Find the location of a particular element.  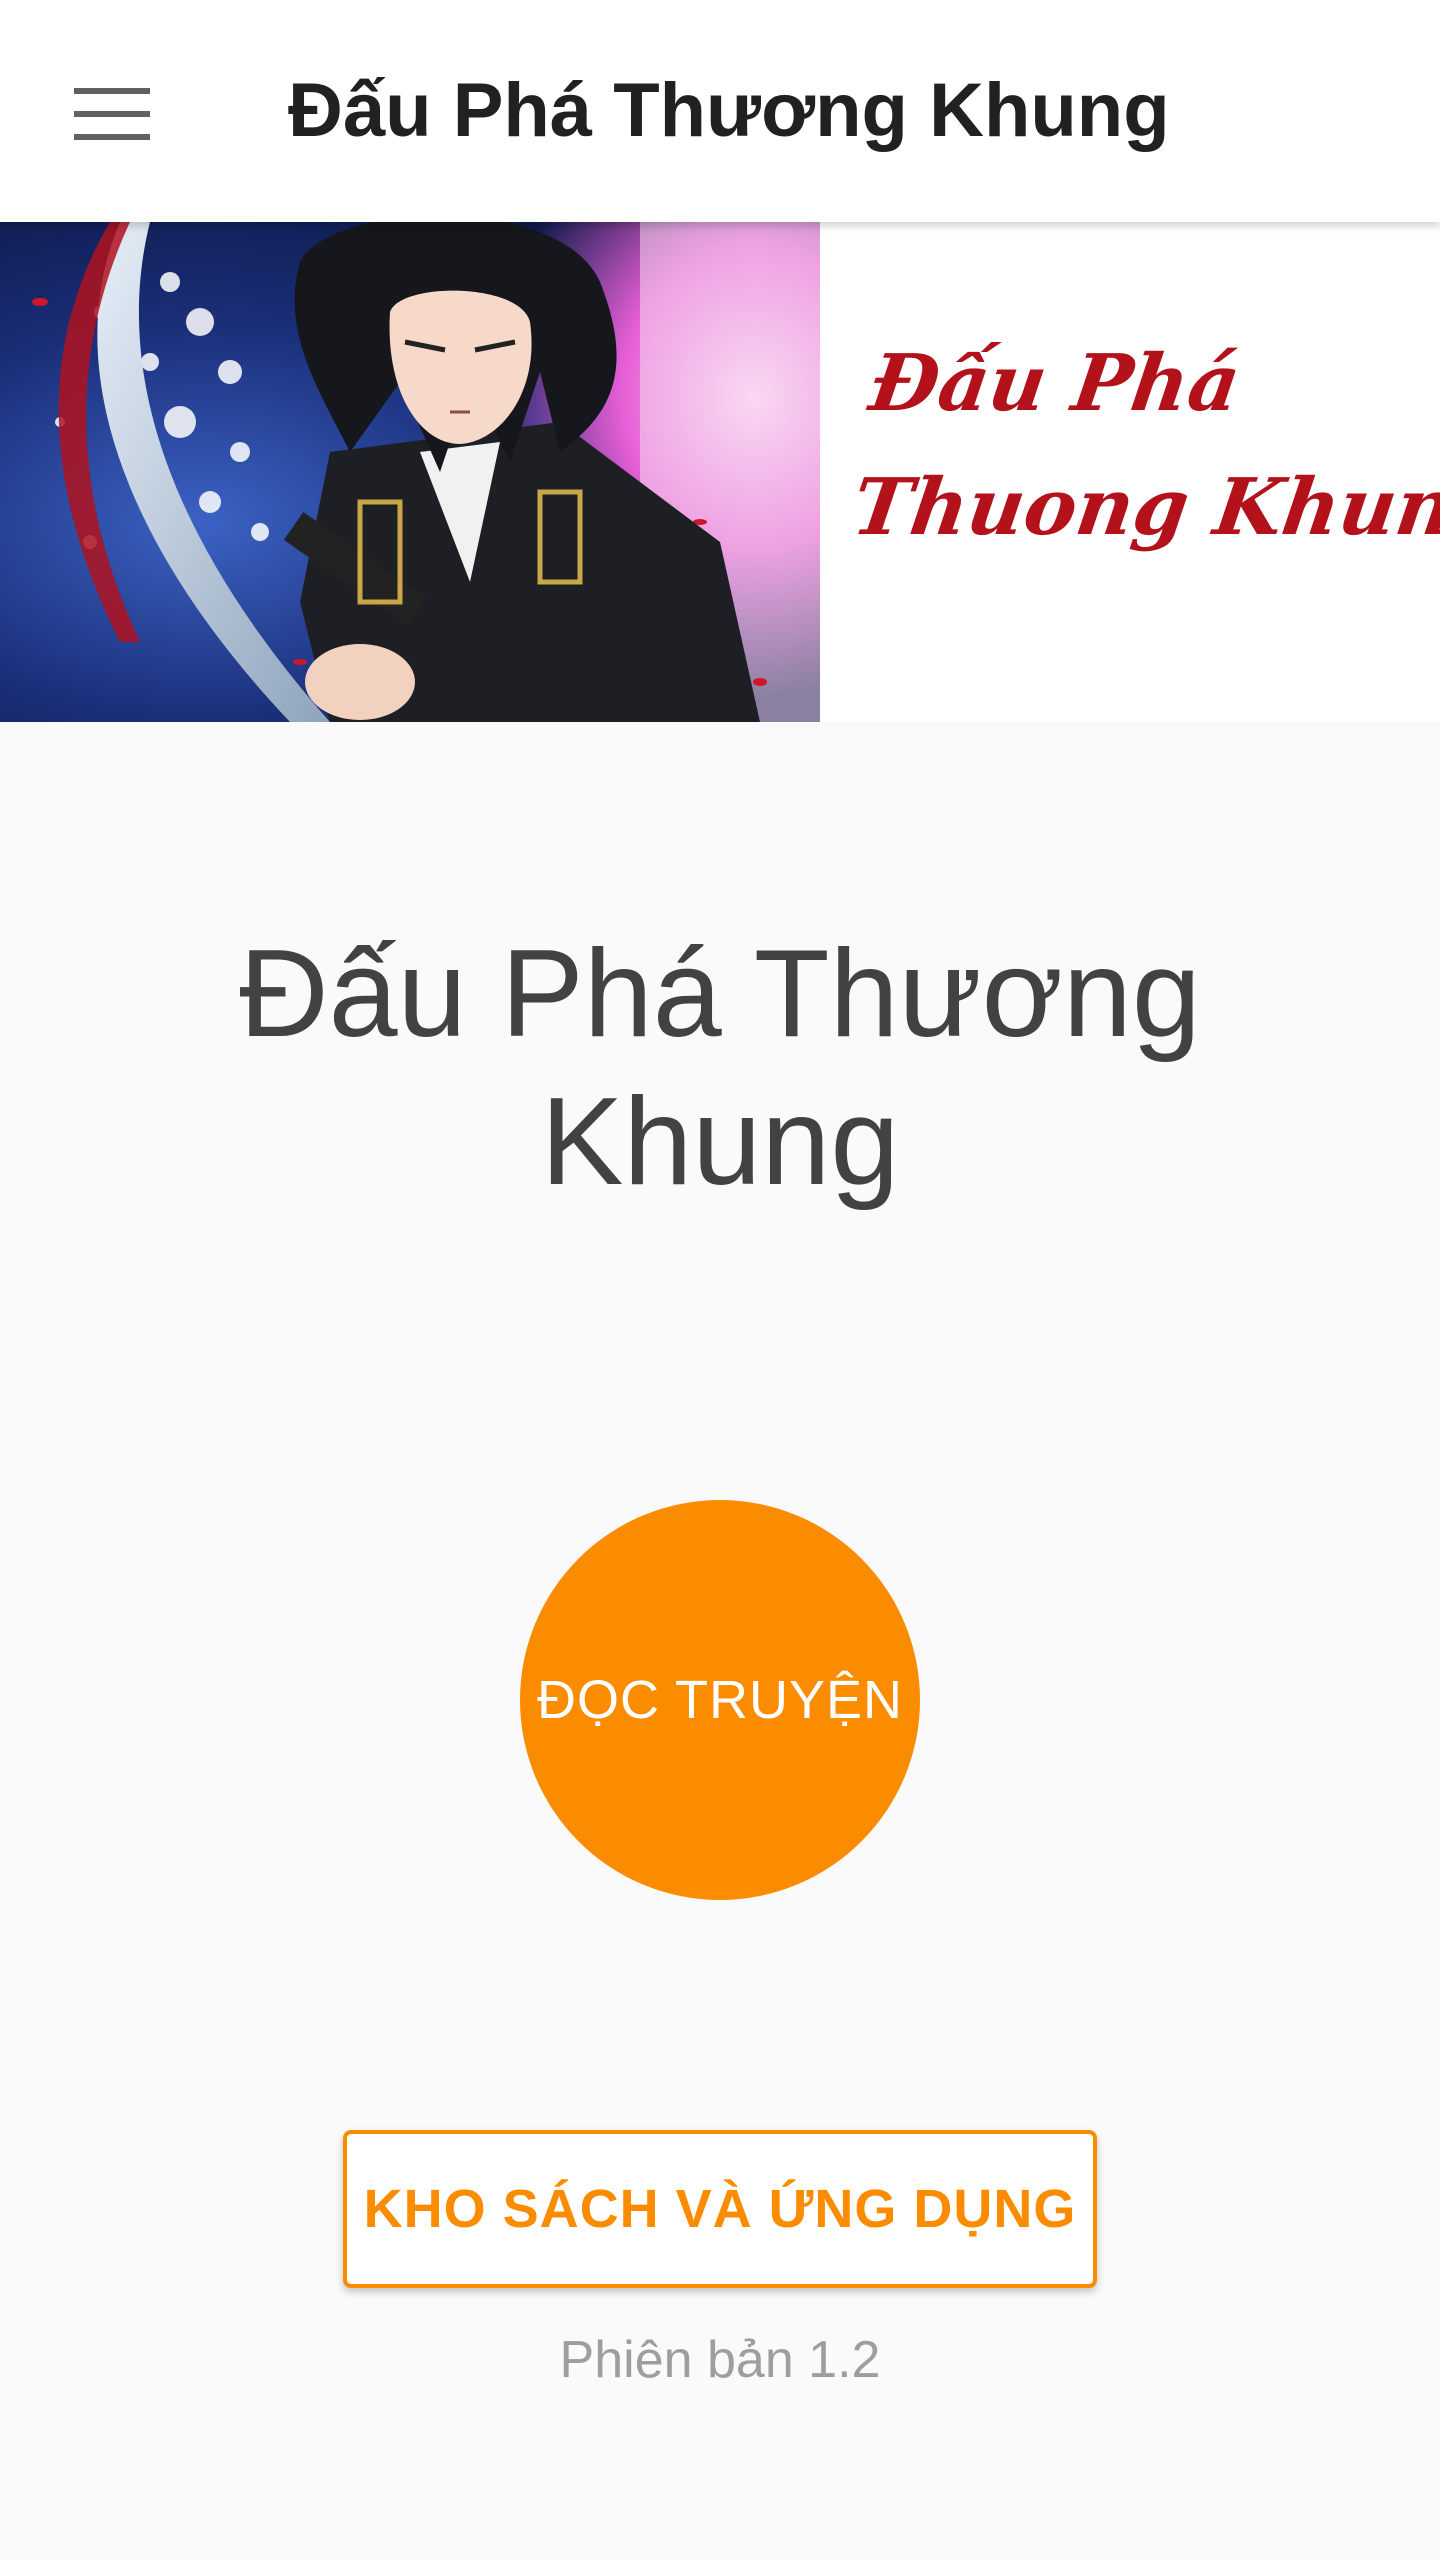

app-bar: Đấu Phá Thương Khung is located at coordinates (720, 111).